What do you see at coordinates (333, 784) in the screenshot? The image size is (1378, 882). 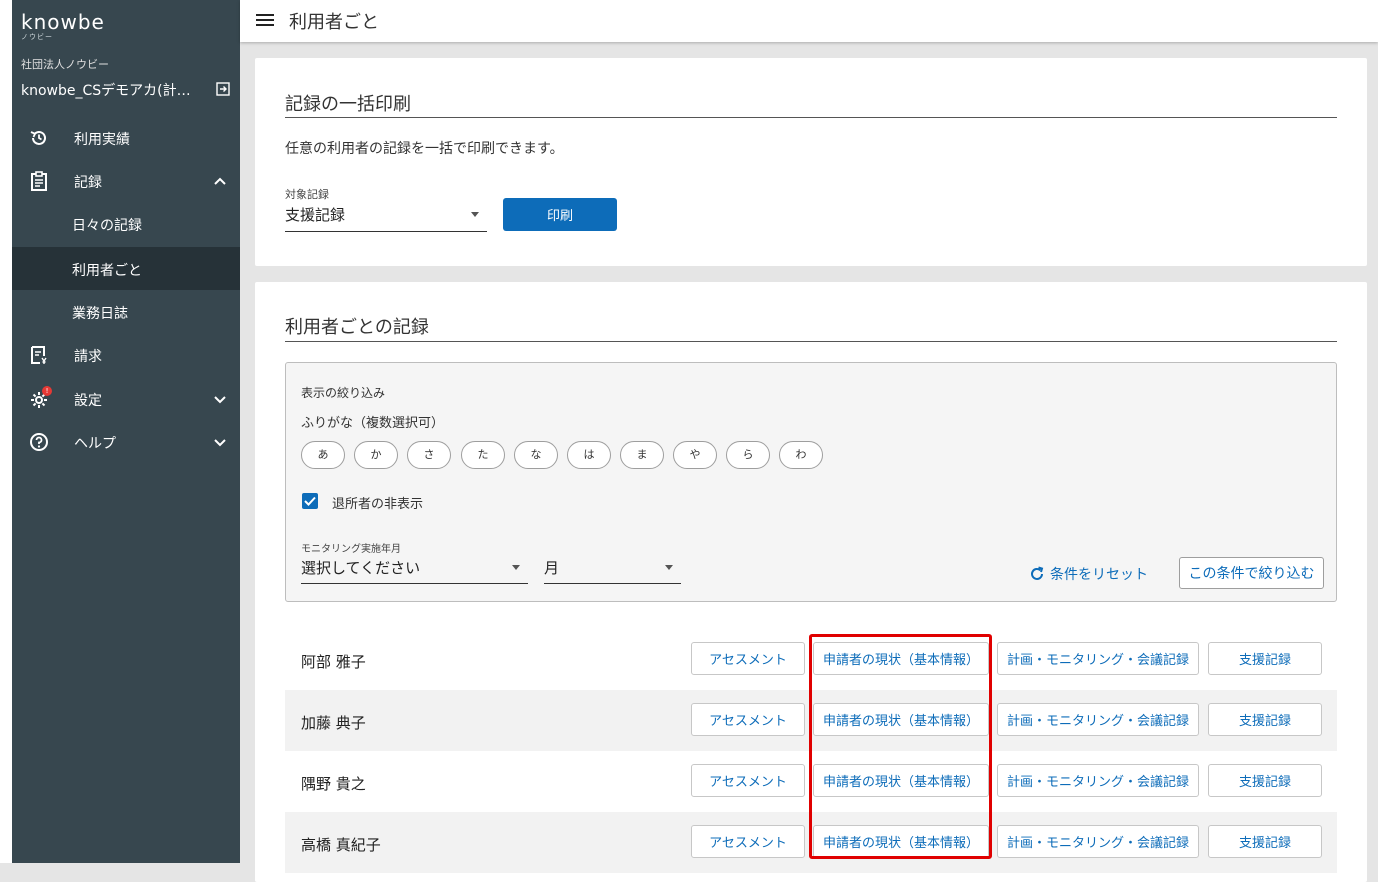 I see `user-name: 隅野 貴之` at bounding box center [333, 784].